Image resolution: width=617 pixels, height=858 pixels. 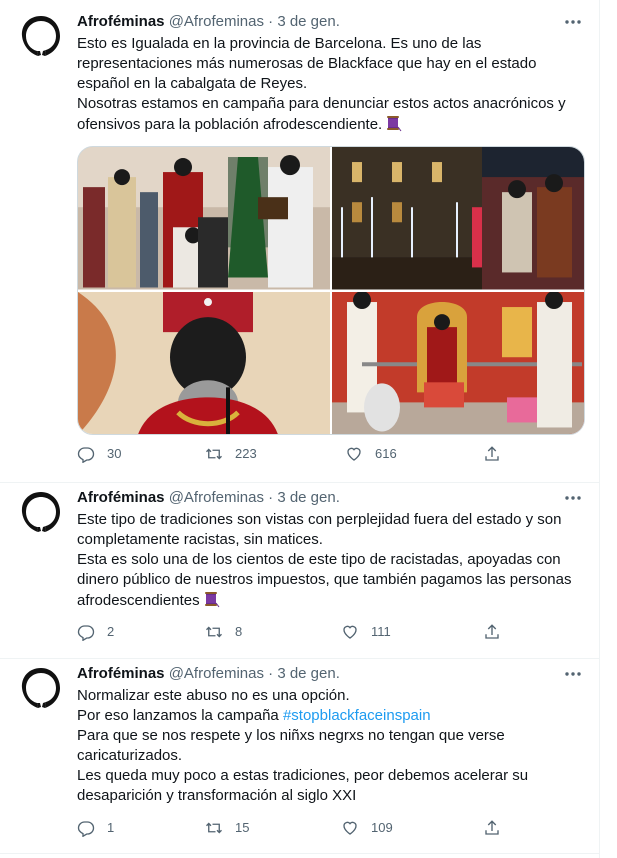 What do you see at coordinates (213, 695) in the screenshot?
I see `tweet-line: Normalizar este abuso no es una opción.` at bounding box center [213, 695].